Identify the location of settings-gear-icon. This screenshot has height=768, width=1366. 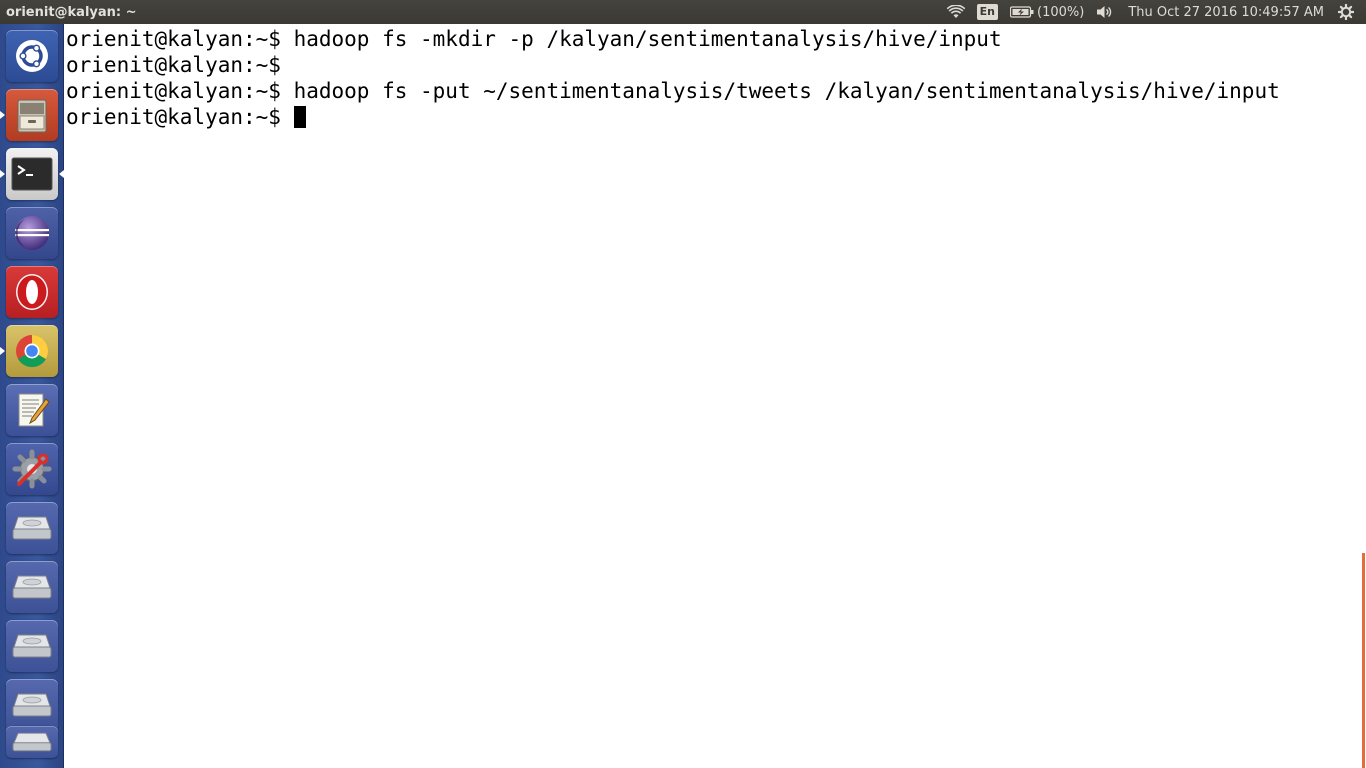
(32, 469).